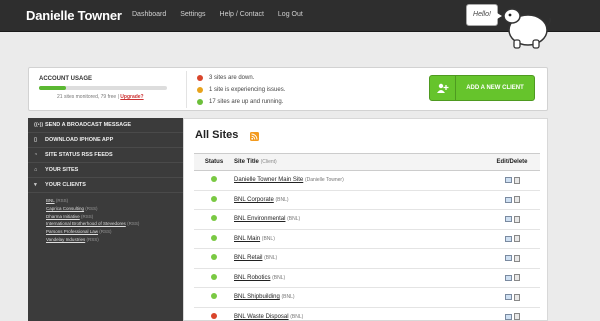 This screenshot has height=321, width=600. What do you see at coordinates (131, 97) in the screenshot?
I see `upgrade-link: Upgrade?` at bounding box center [131, 97].